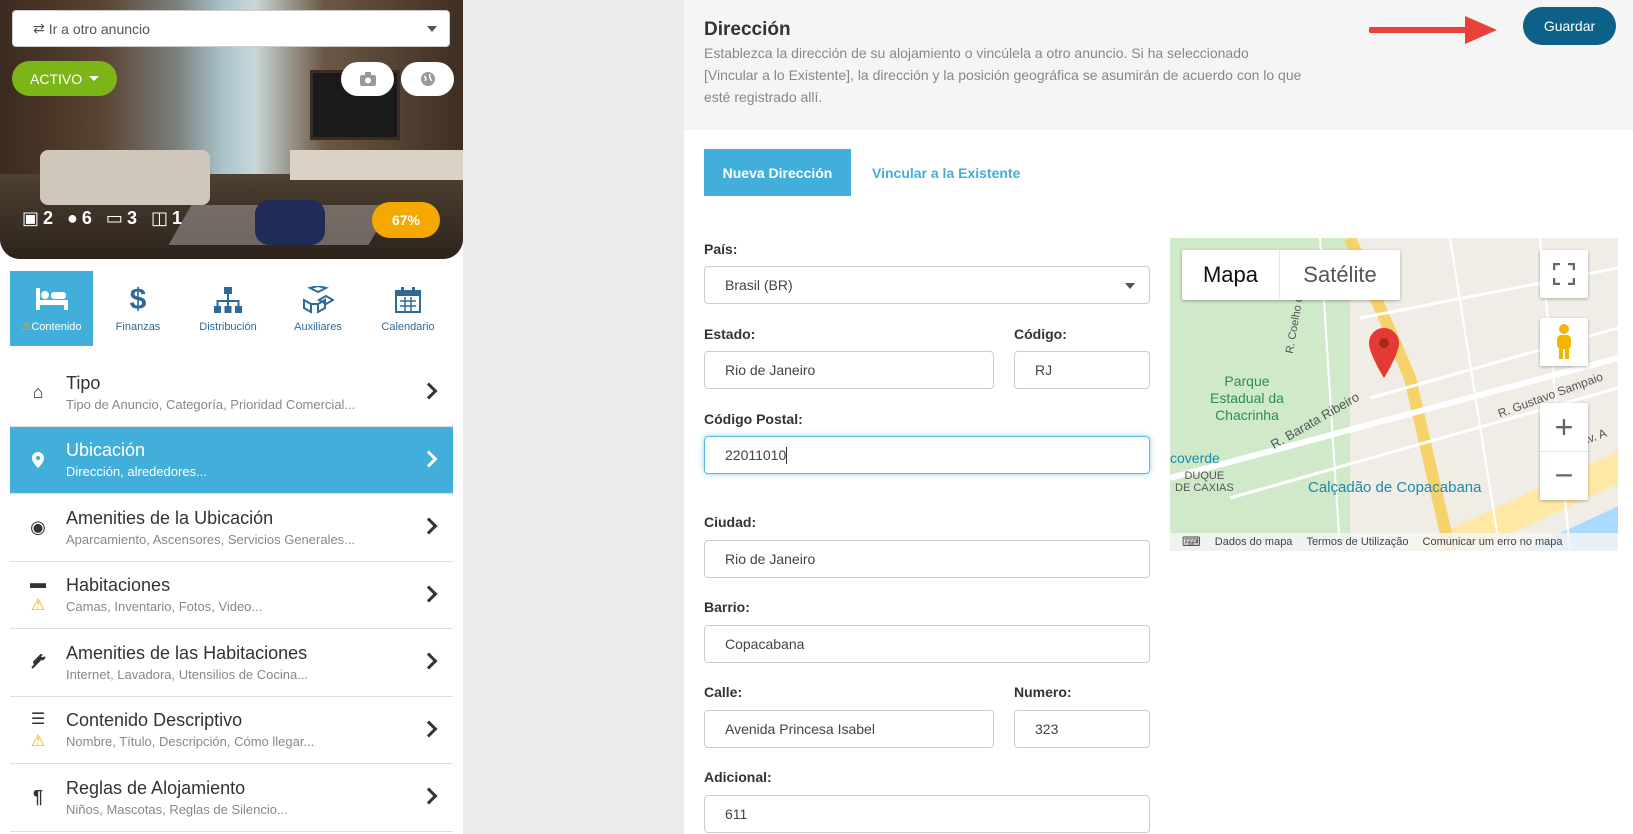  What do you see at coordinates (927, 814) in the screenshot?
I see `additional-field: 611` at bounding box center [927, 814].